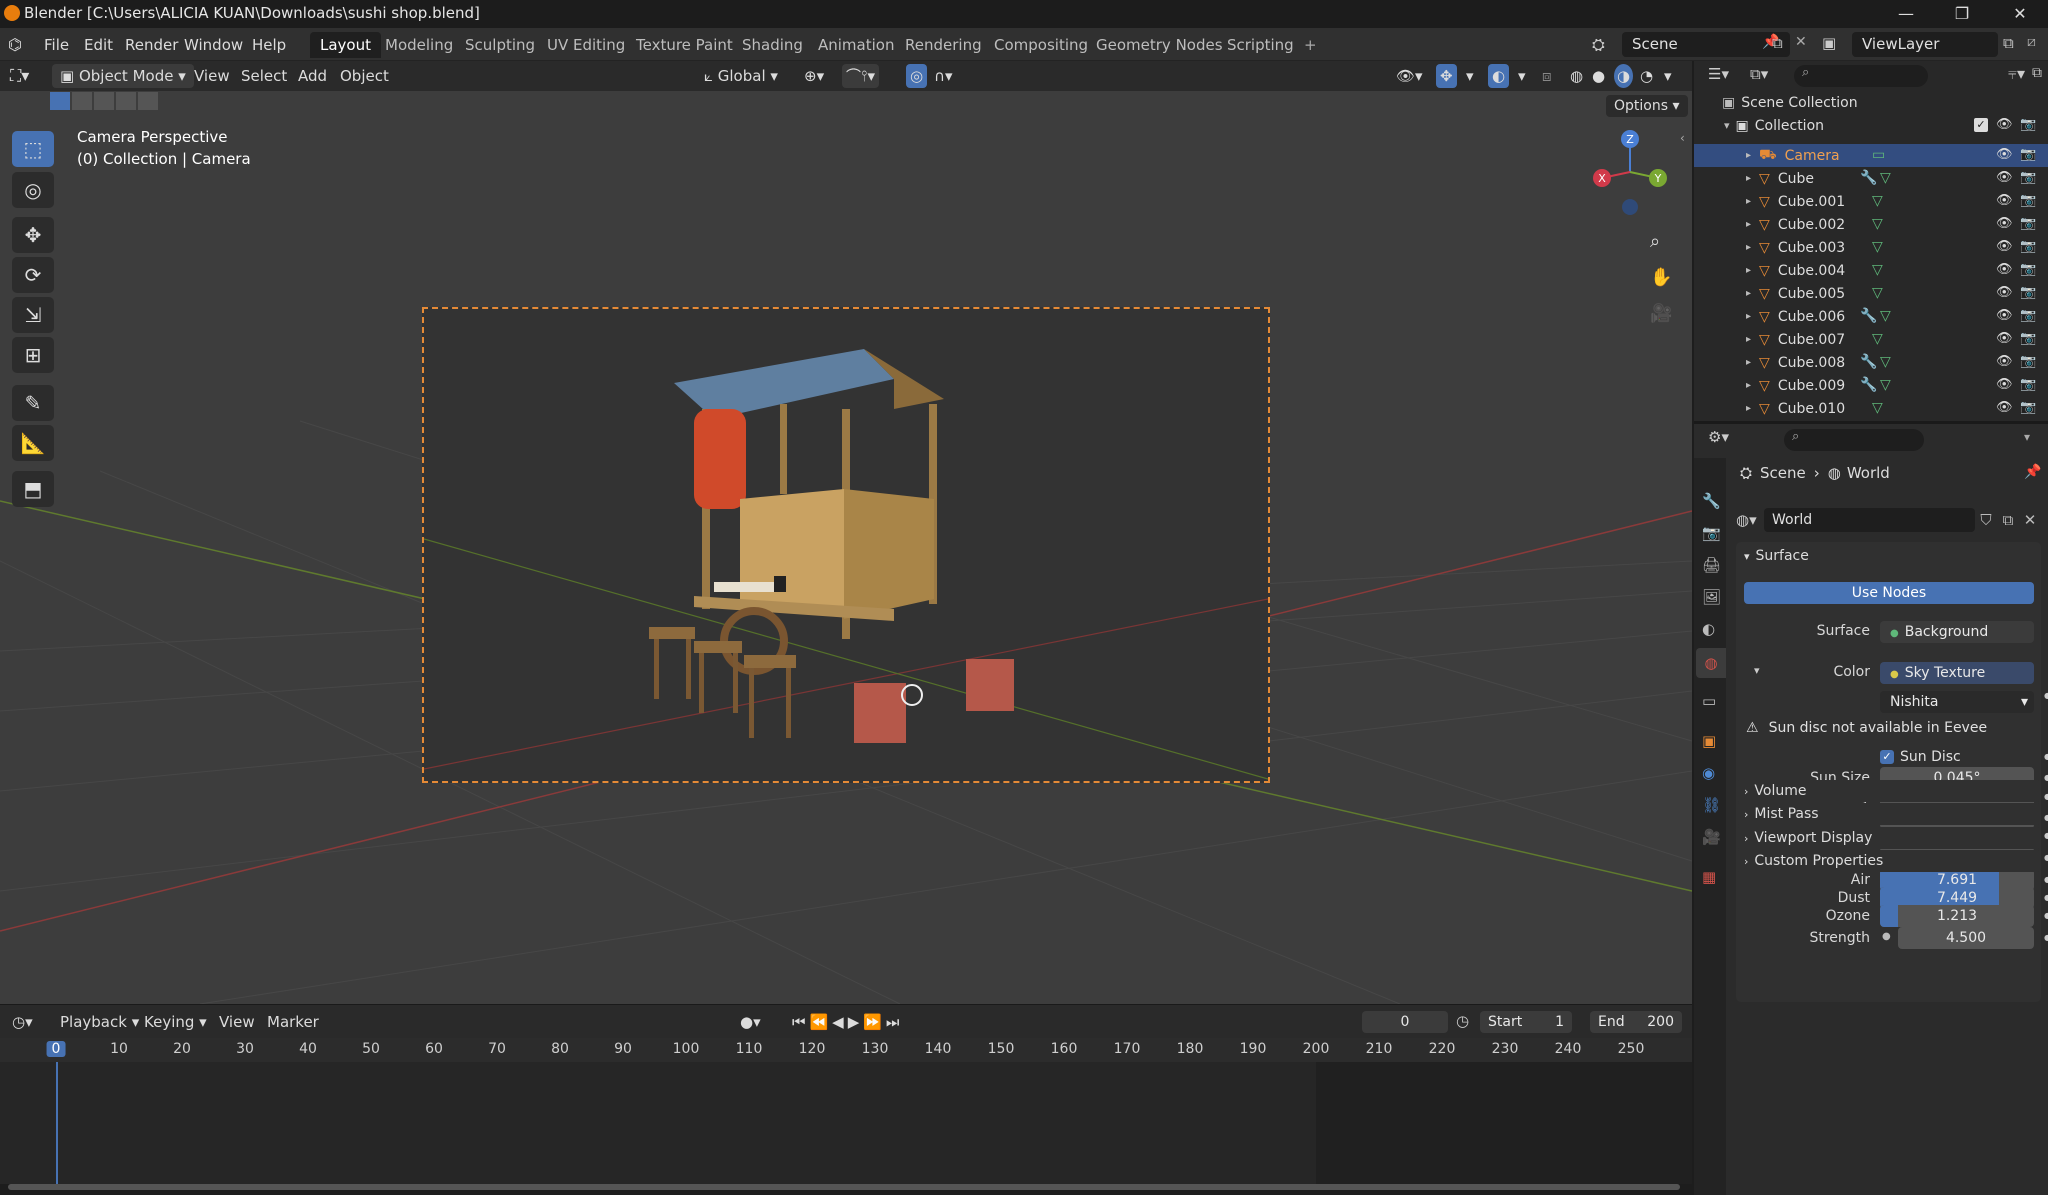 The image size is (2048, 1195). Describe the element at coordinates (60, 101) in the screenshot. I see `select-new-icon` at that location.